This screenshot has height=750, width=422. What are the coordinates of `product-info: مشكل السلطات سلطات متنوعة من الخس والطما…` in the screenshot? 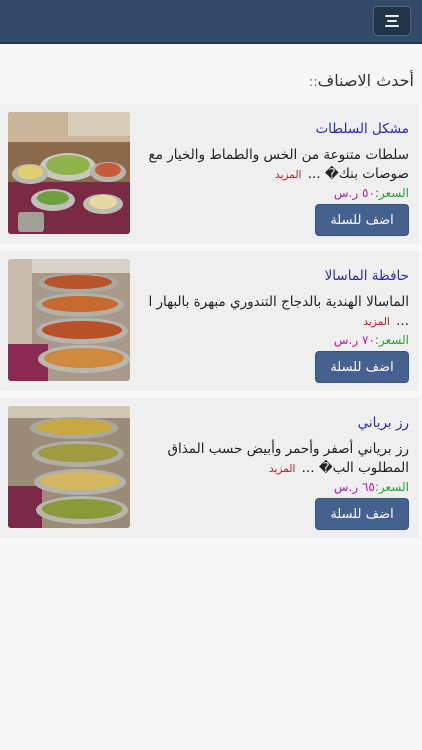 It's located at (274, 174).